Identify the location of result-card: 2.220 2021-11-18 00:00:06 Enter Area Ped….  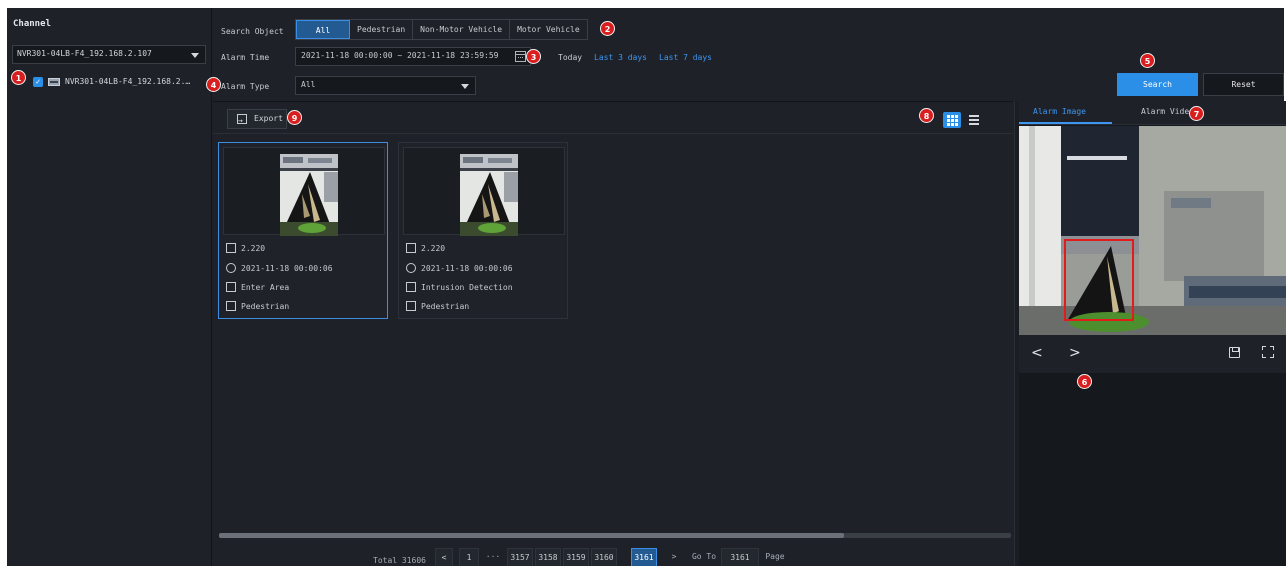
(303, 230).